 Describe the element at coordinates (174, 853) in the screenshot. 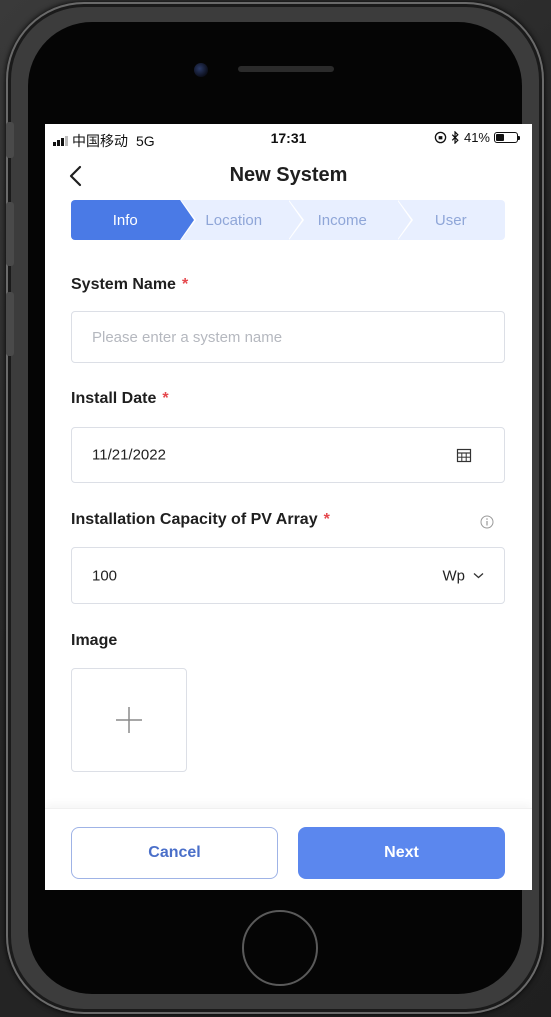

I see `cancel-button: Cancel` at that location.